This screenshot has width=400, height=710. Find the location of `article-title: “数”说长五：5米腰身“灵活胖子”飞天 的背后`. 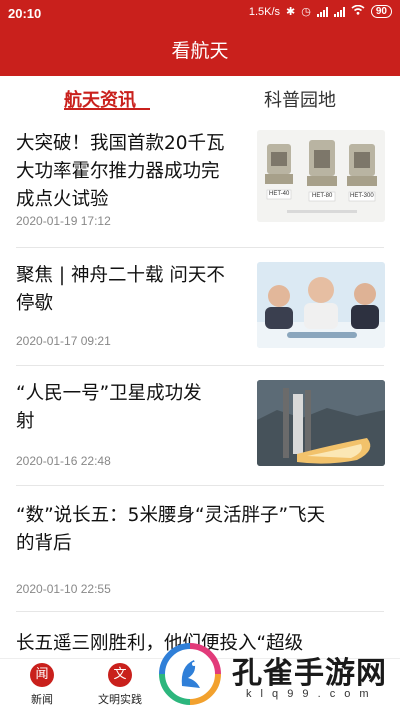

article-title: “数”说长五：5米腰身“灵活胖子”飞天 的背后 is located at coordinates (171, 529).